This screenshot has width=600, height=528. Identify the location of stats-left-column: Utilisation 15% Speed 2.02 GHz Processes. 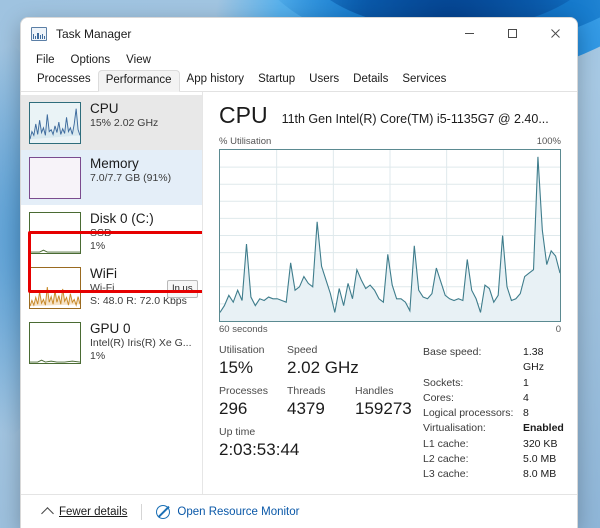
(321, 413).